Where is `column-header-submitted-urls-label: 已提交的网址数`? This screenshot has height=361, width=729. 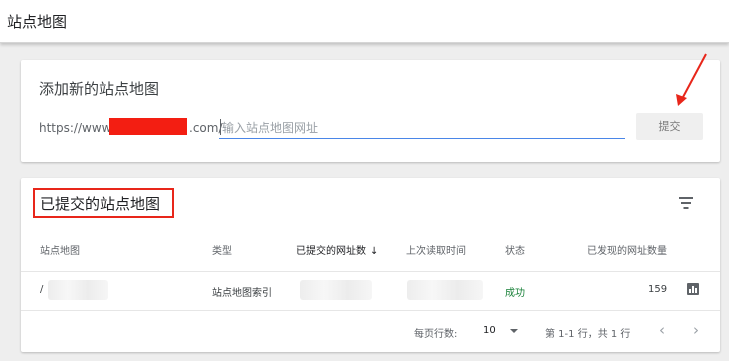 column-header-submitted-urls-label: 已提交的网址数 is located at coordinates (331, 251).